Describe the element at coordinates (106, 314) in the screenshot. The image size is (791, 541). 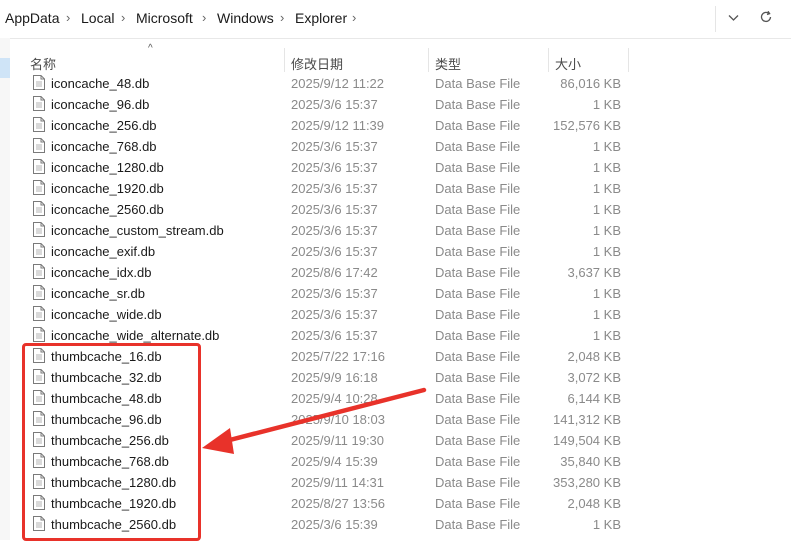
I see `file-name: iconcache_wide.db` at that location.